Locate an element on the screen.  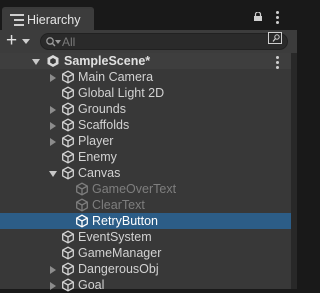
hierarchy-item-label: Scaffolds is located at coordinates (104, 125).